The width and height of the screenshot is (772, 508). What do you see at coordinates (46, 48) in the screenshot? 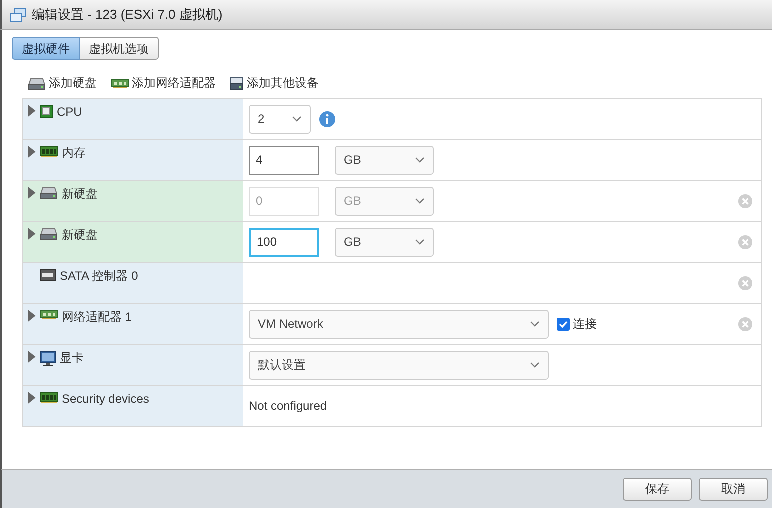
I see `tab: 虚拟硬件` at bounding box center [46, 48].